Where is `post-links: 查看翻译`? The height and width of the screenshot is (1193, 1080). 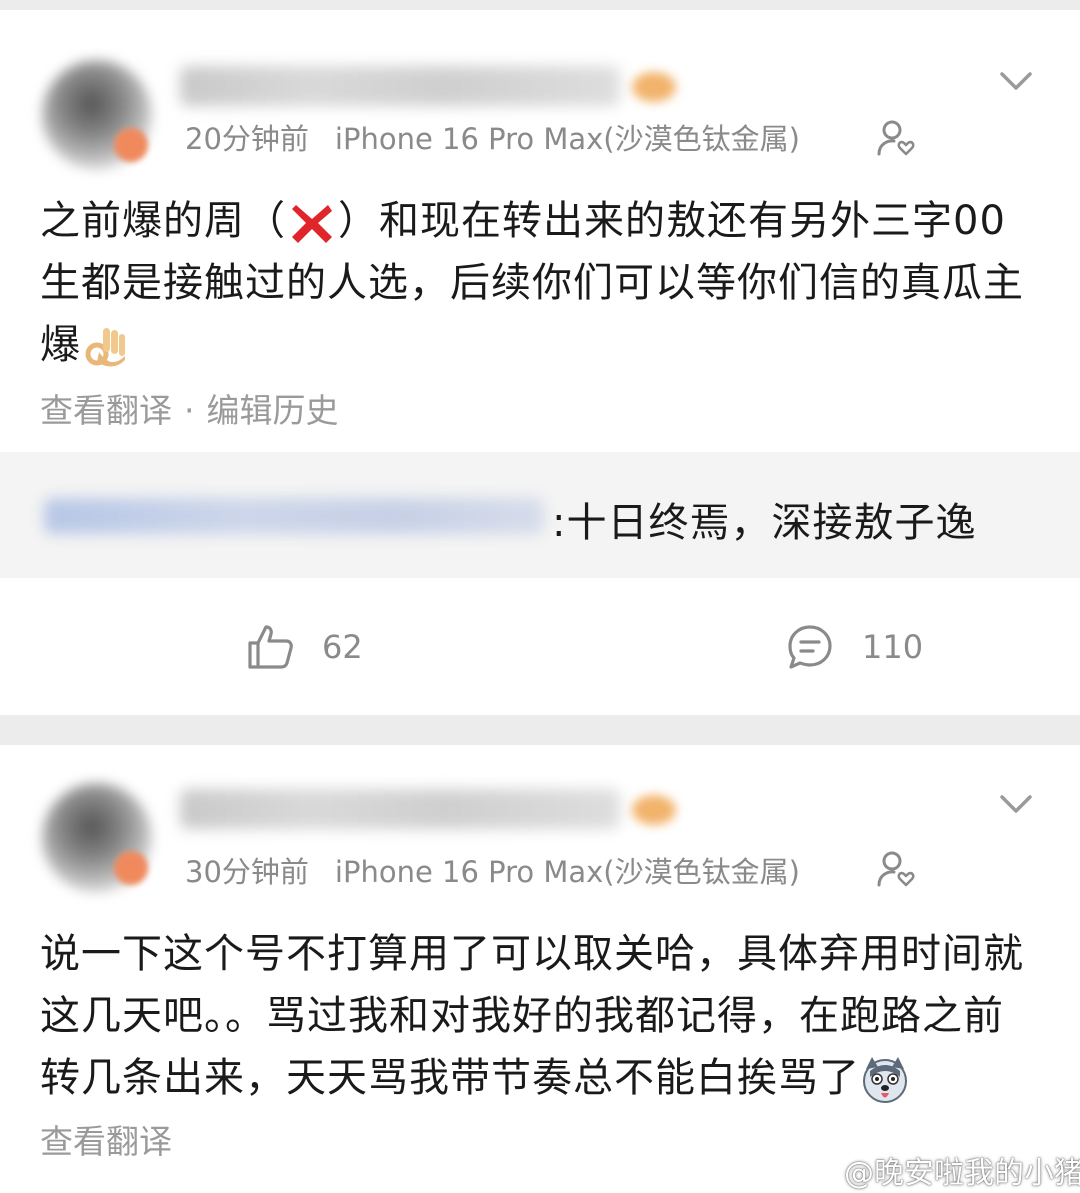
post-links: 查看翻译 is located at coordinates (106, 1139).